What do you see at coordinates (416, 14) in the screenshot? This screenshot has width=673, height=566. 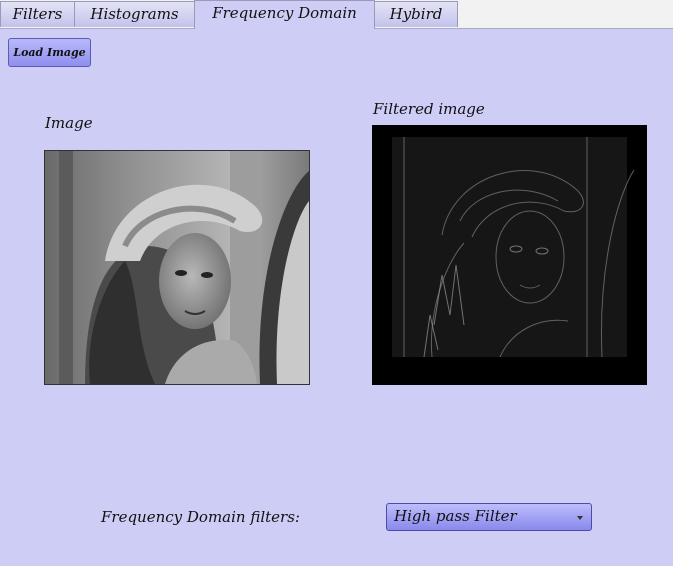 I see `tab-hybird: Hybird` at bounding box center [416, 14].